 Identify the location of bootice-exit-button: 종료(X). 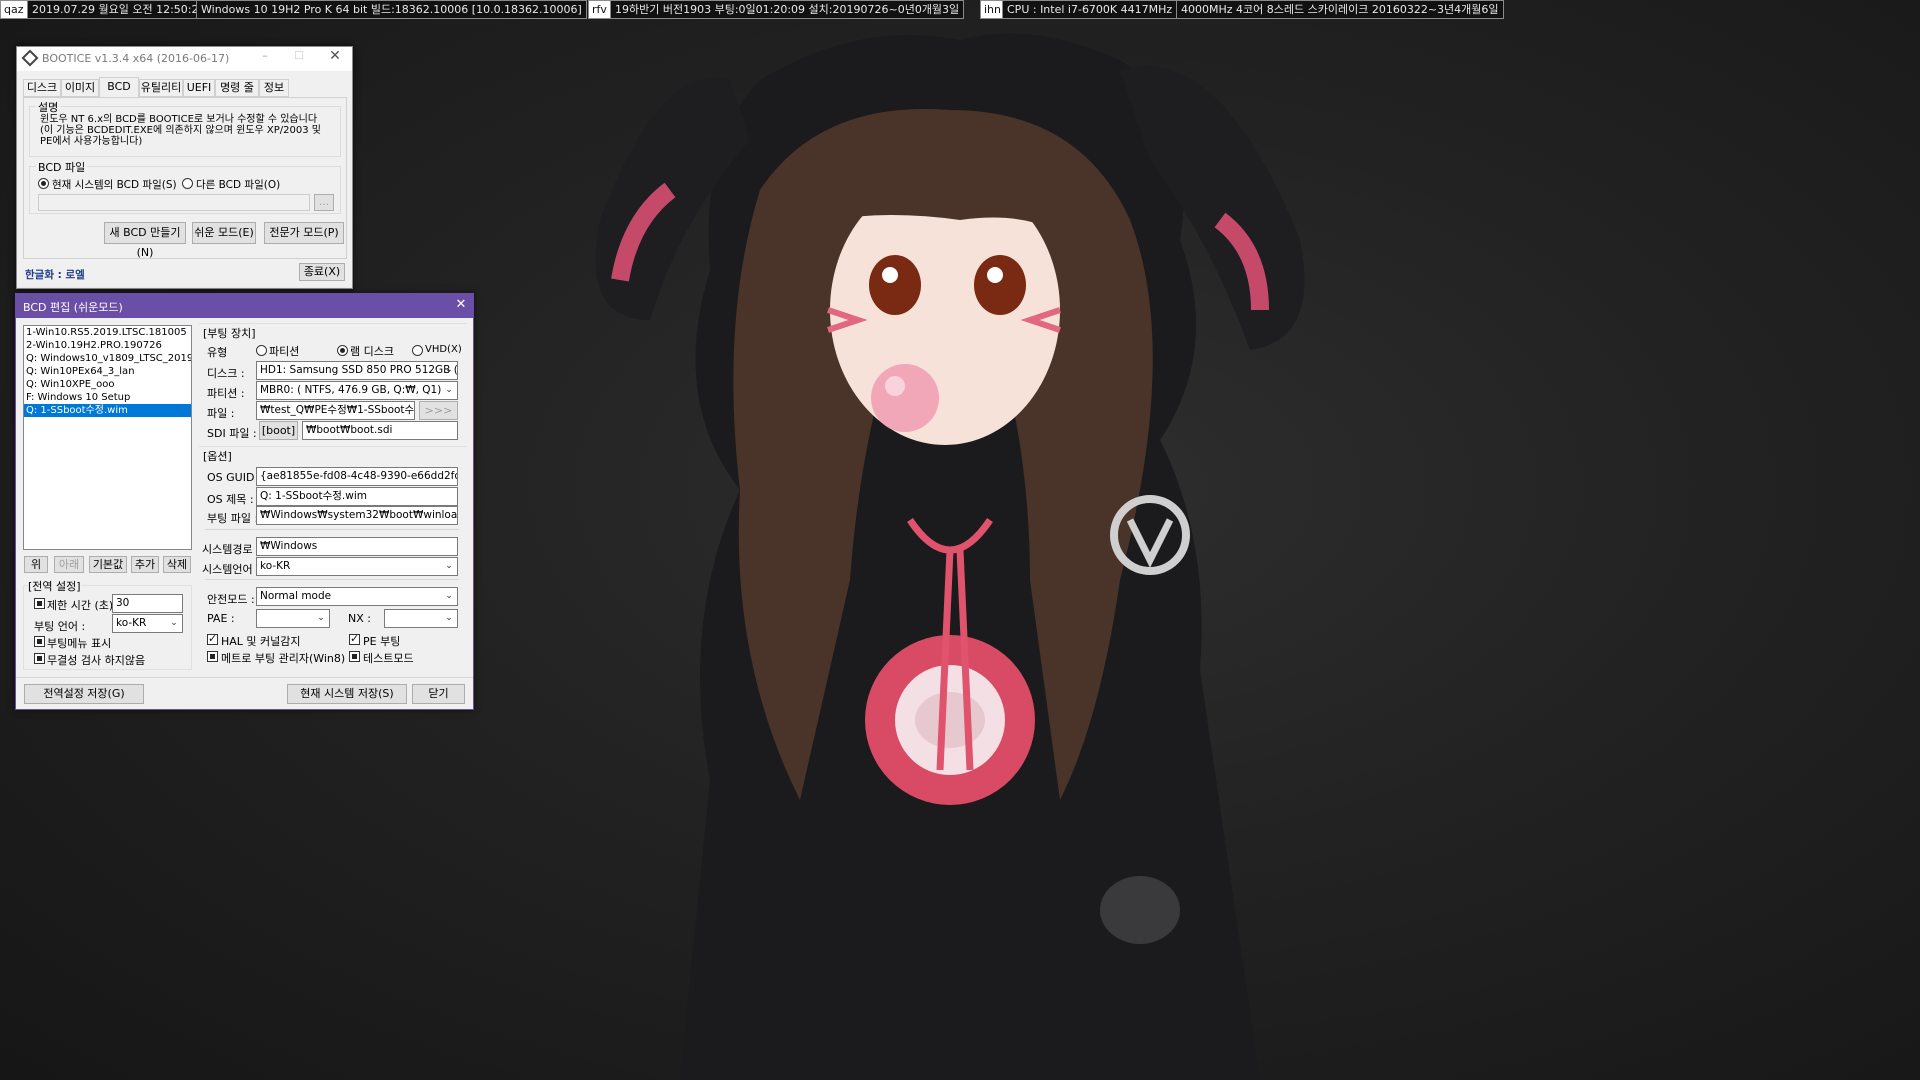
(322, 272).